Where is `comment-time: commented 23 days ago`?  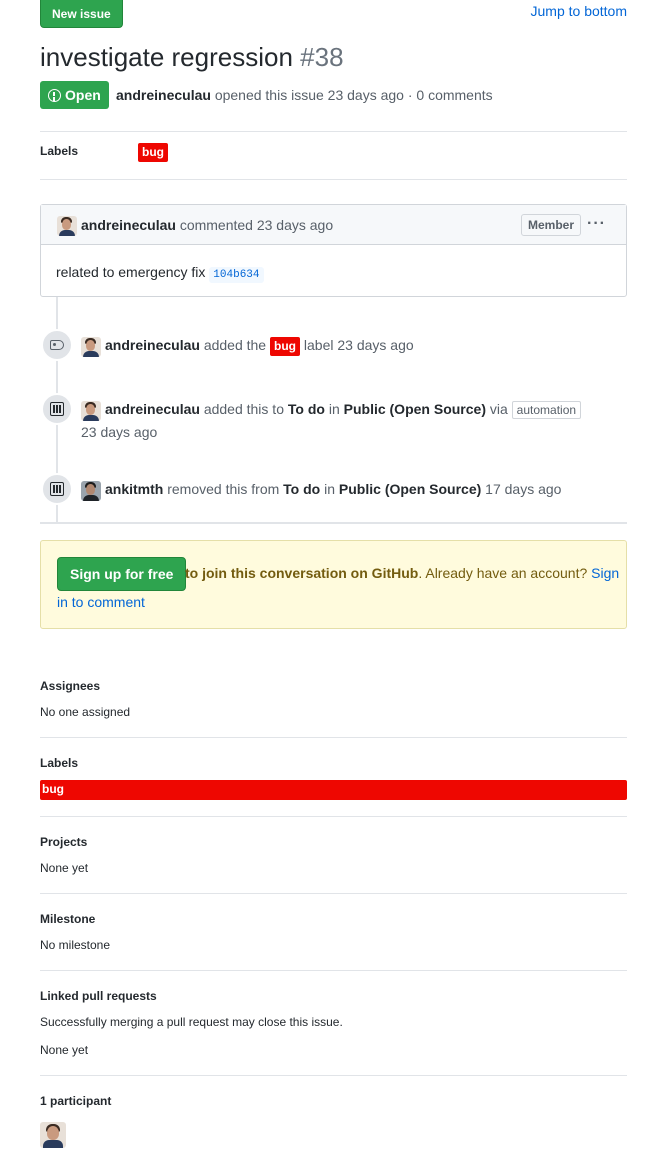 comment-time: commented 23 days ago is located at coordinates (256, 225).